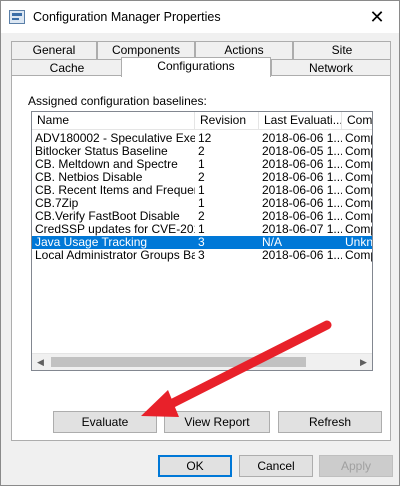 This screenshot has width=400, height=487. Describe the element at coordinates (117, 101) in the screenshot. I see `baselines-label: Assigned configuration baselines:` at that location.